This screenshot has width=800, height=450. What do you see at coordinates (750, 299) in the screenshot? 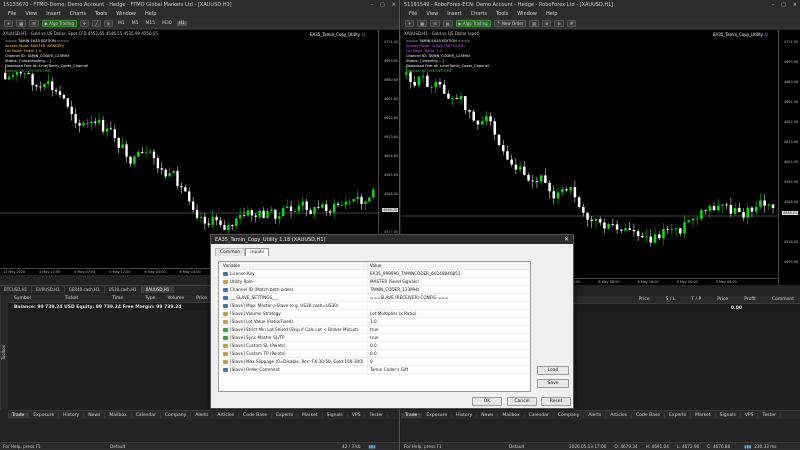
I see `col-profit: Profit` at bounding box center [750, 299].